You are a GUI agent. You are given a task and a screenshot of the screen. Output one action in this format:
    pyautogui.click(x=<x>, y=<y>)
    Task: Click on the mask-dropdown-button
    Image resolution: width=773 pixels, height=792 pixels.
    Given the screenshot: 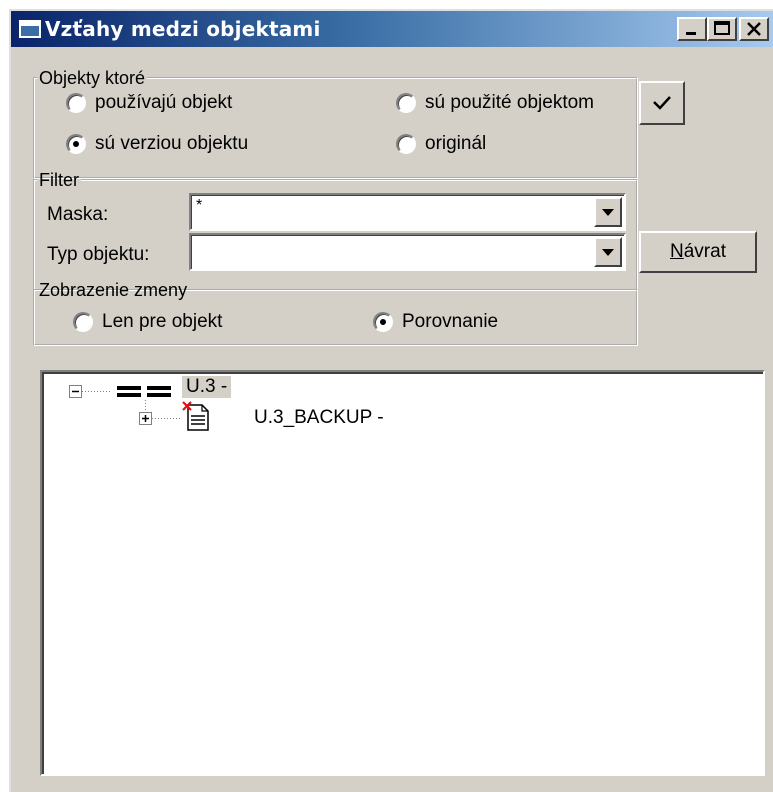 What is the action you would take?
    pyautogui.click(x=608, y=212)
    